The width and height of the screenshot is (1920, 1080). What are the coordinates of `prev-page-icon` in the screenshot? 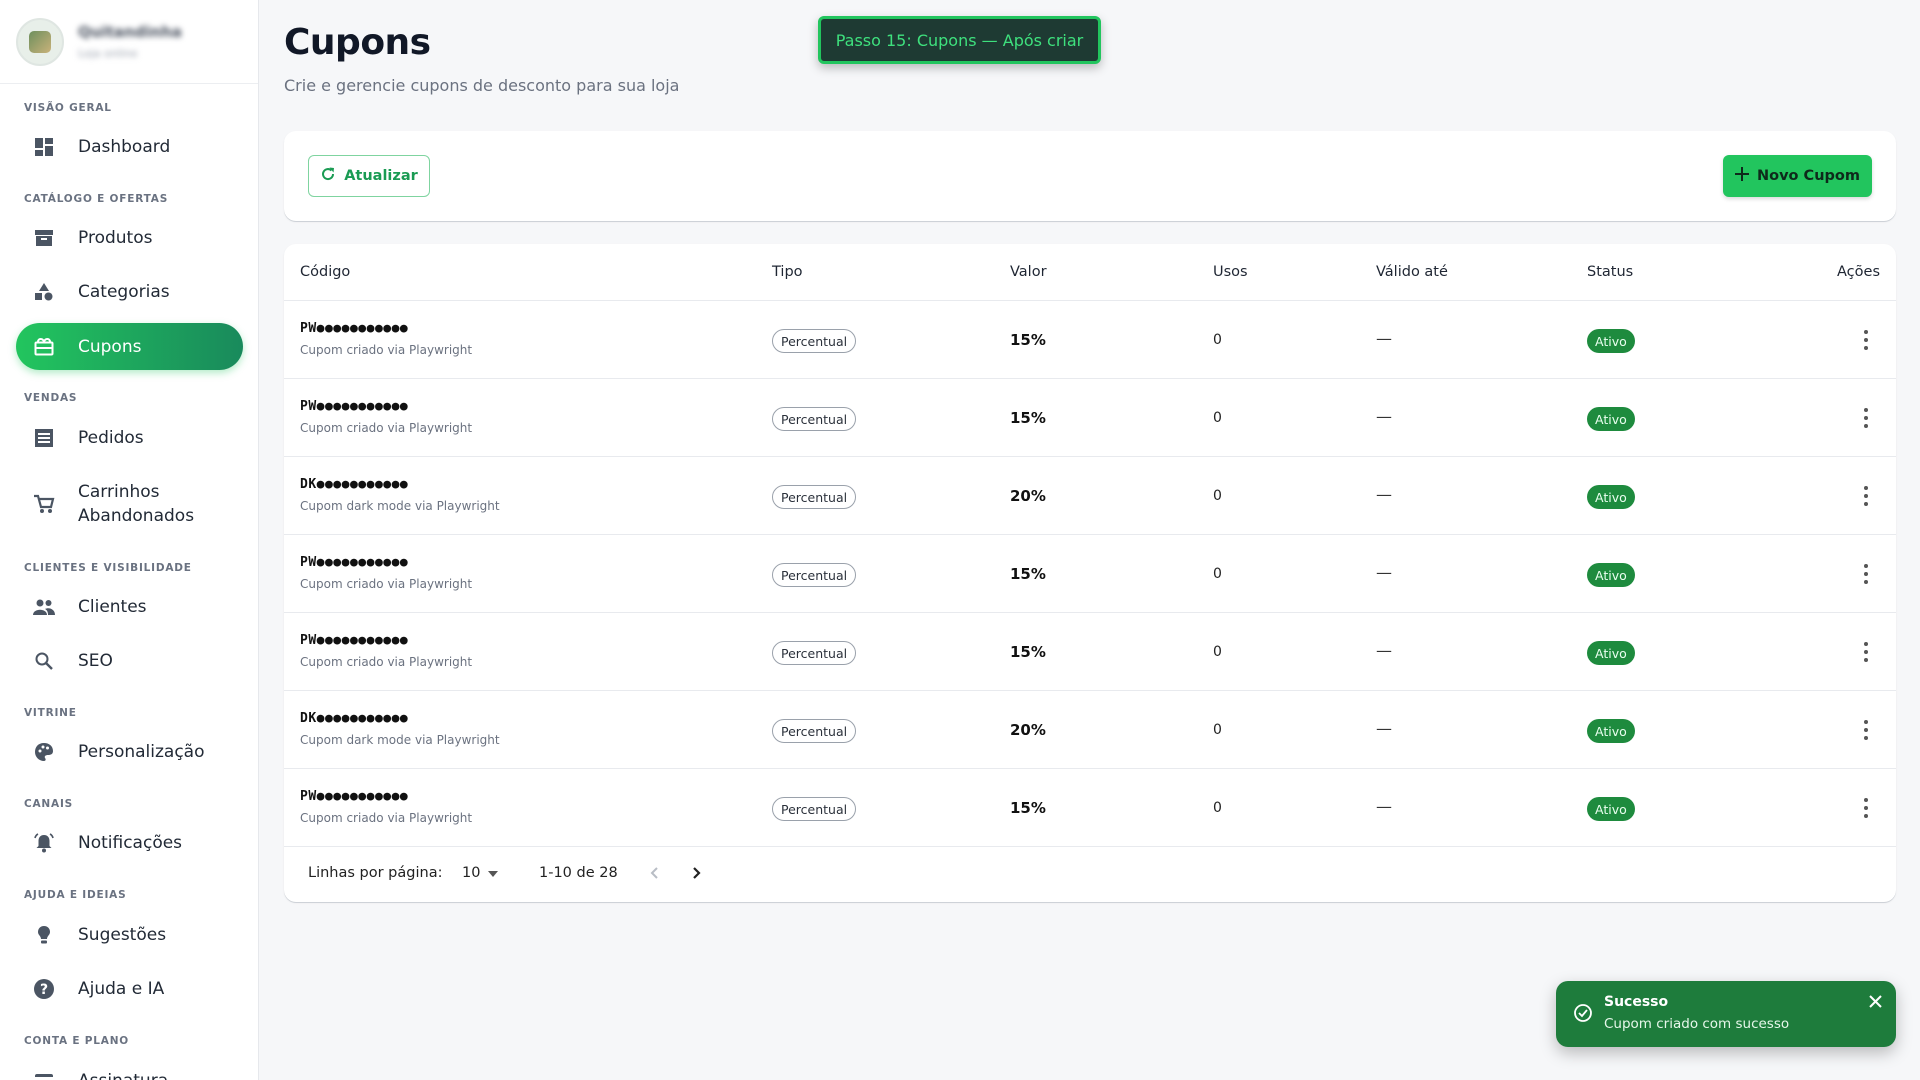 It's located at (655, 875).